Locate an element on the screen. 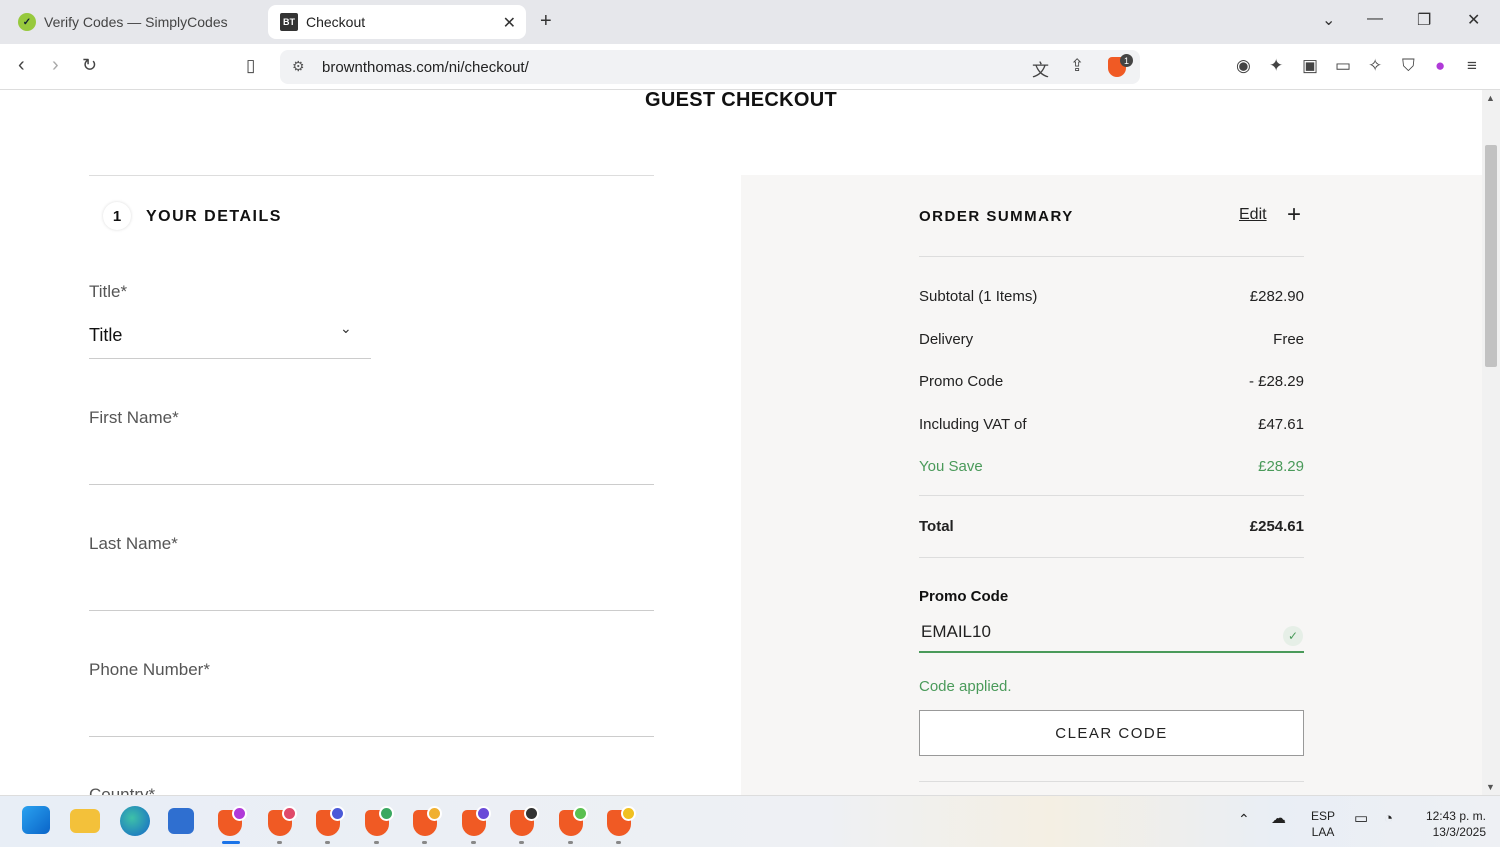  bt-icon: BT is located at coordinates (289, 22).